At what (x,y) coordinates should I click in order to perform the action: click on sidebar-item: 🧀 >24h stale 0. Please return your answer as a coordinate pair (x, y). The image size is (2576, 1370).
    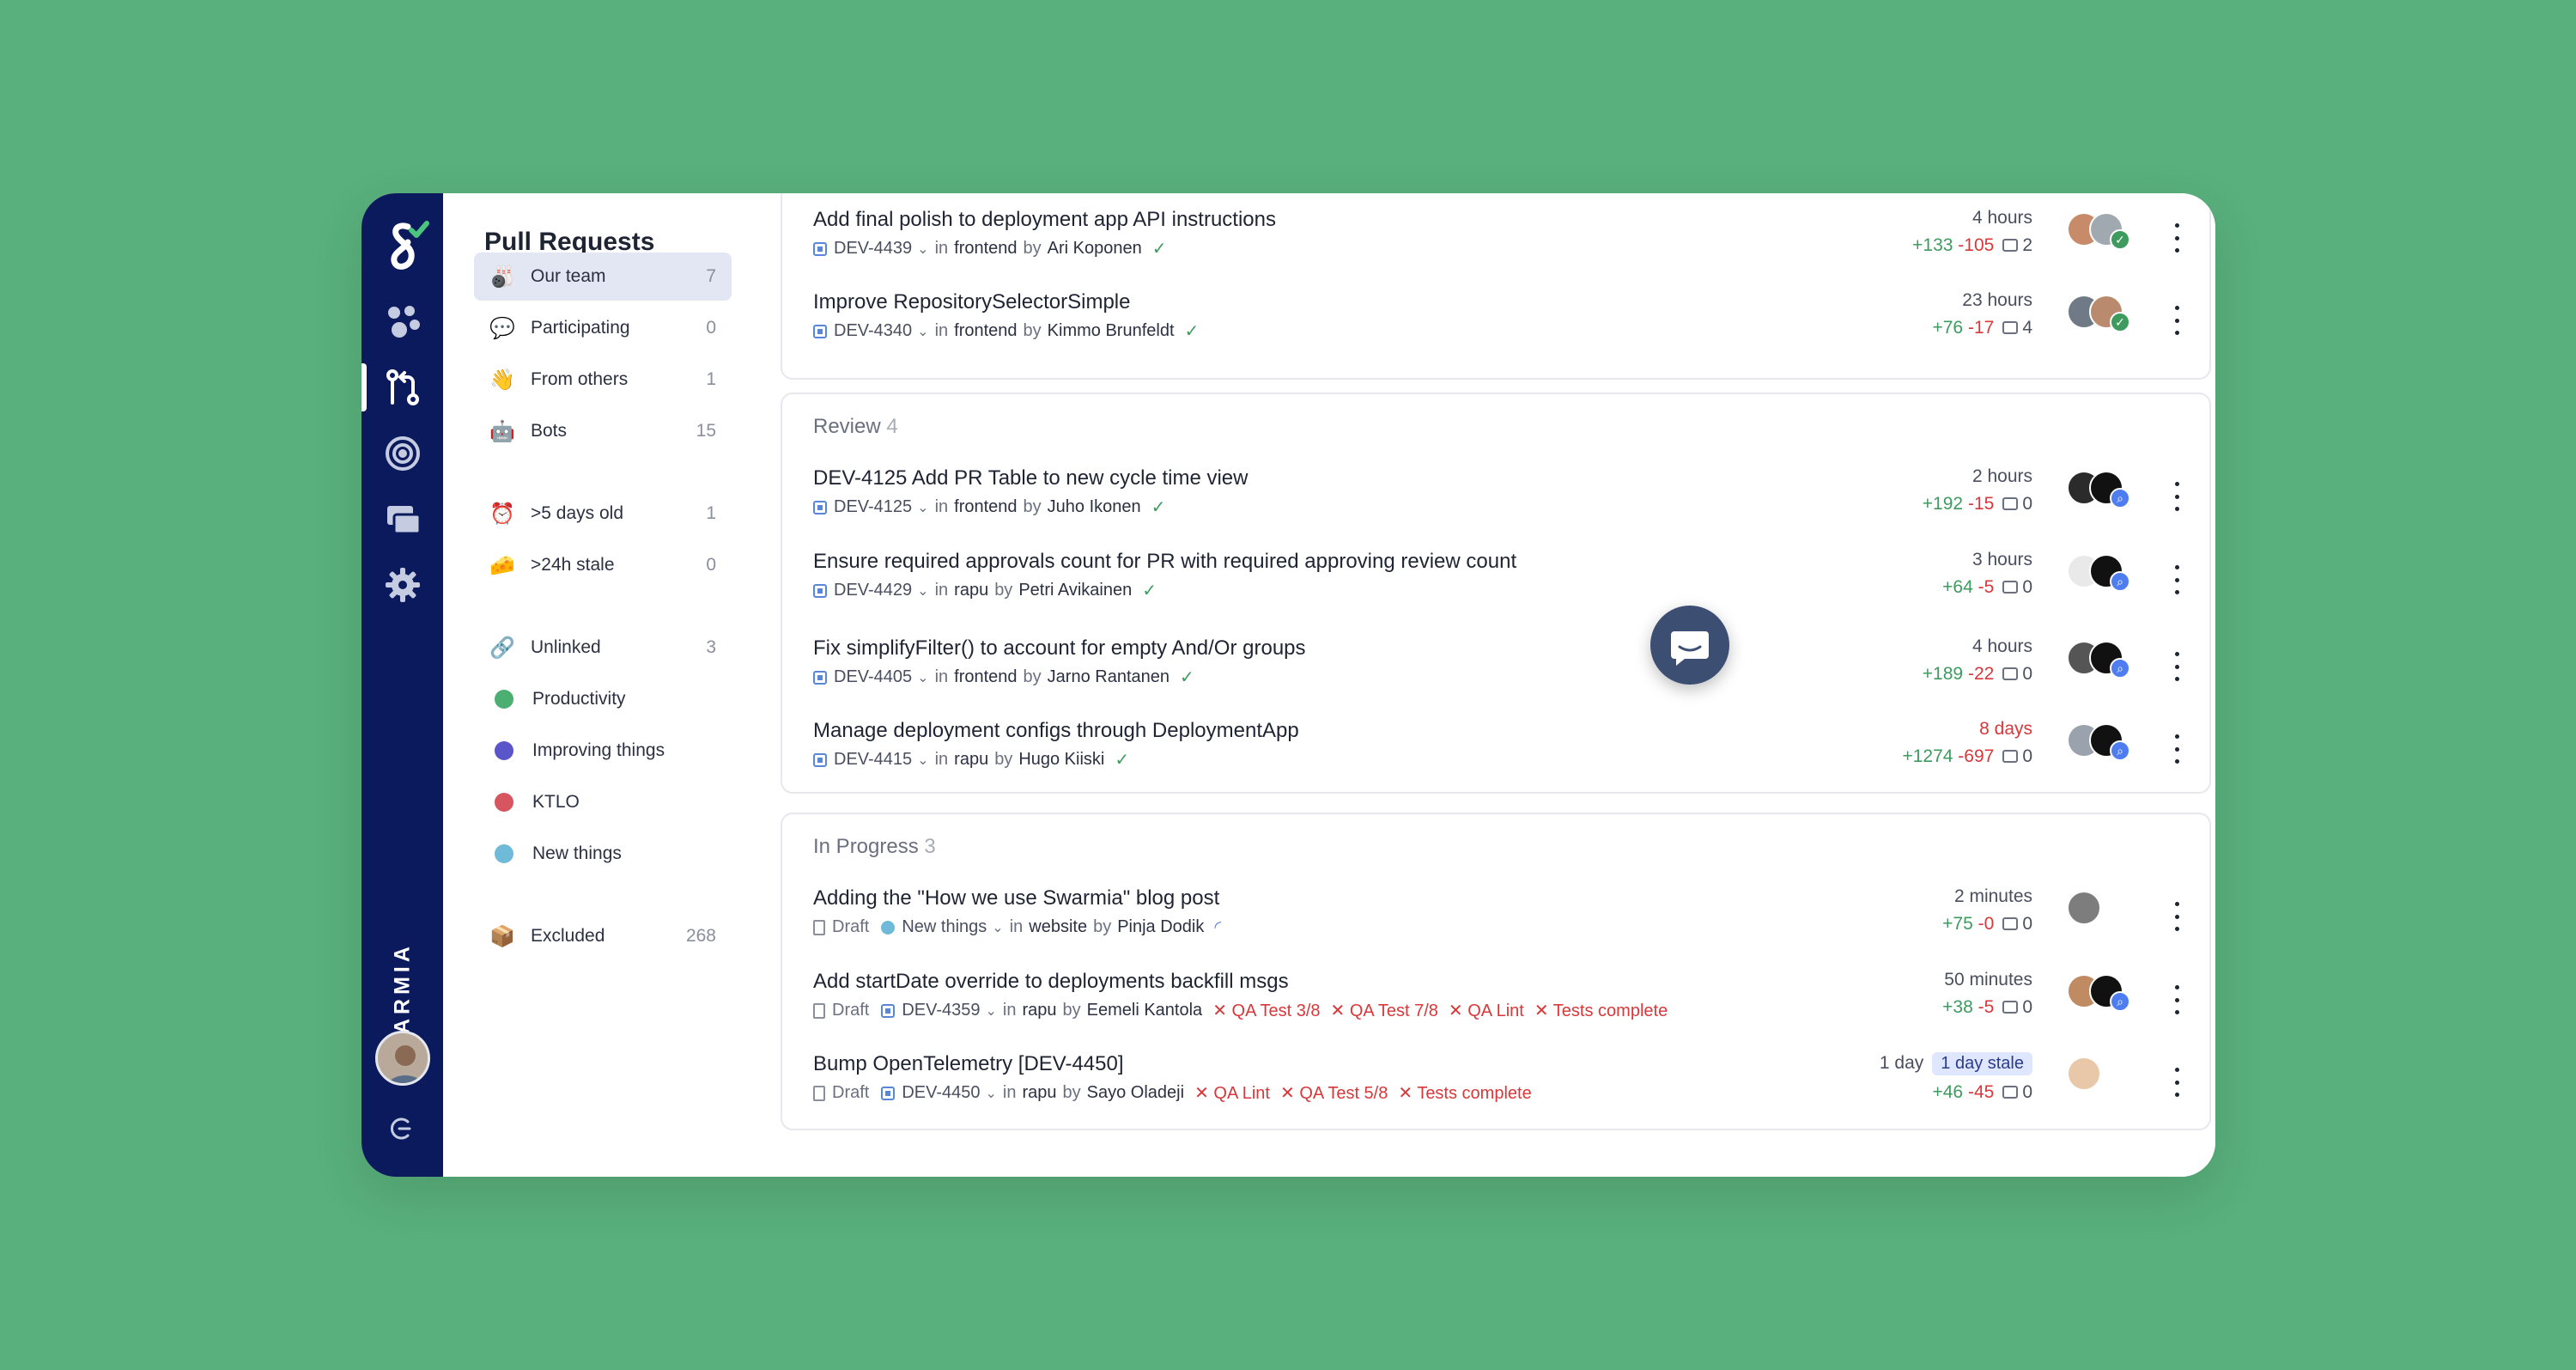
    Looking at the image, I should click on (603, 565).